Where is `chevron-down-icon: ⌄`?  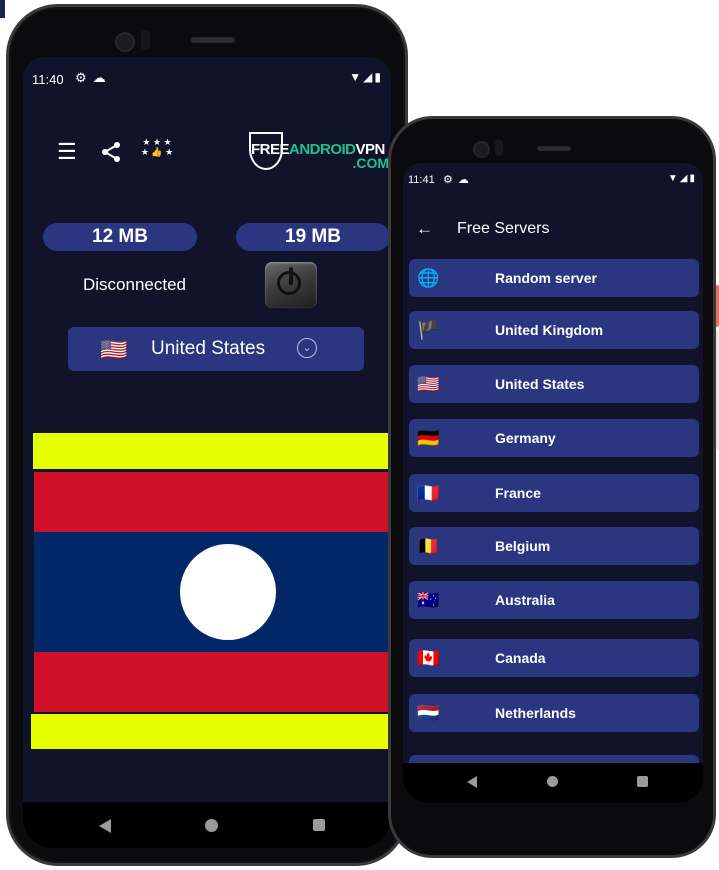
chevron-down-icon: ⌄ is located at coordinates (307, 348).